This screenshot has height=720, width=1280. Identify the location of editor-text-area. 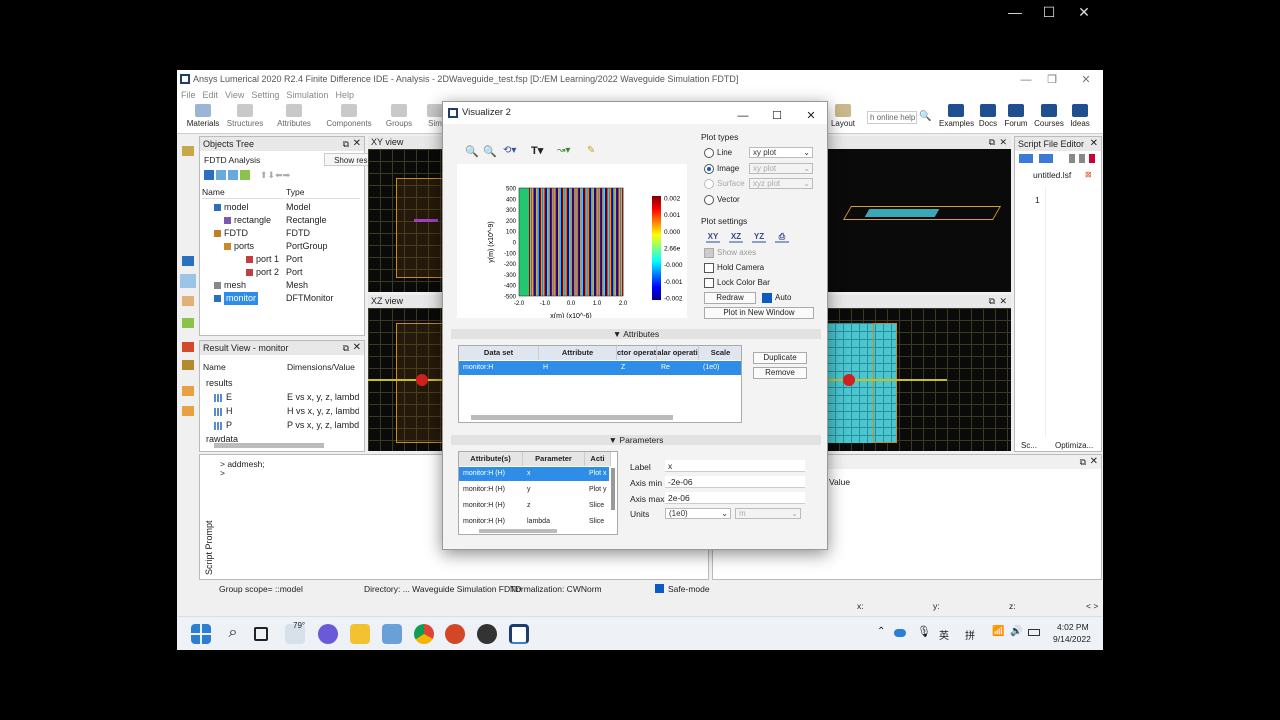
(1070, 312).